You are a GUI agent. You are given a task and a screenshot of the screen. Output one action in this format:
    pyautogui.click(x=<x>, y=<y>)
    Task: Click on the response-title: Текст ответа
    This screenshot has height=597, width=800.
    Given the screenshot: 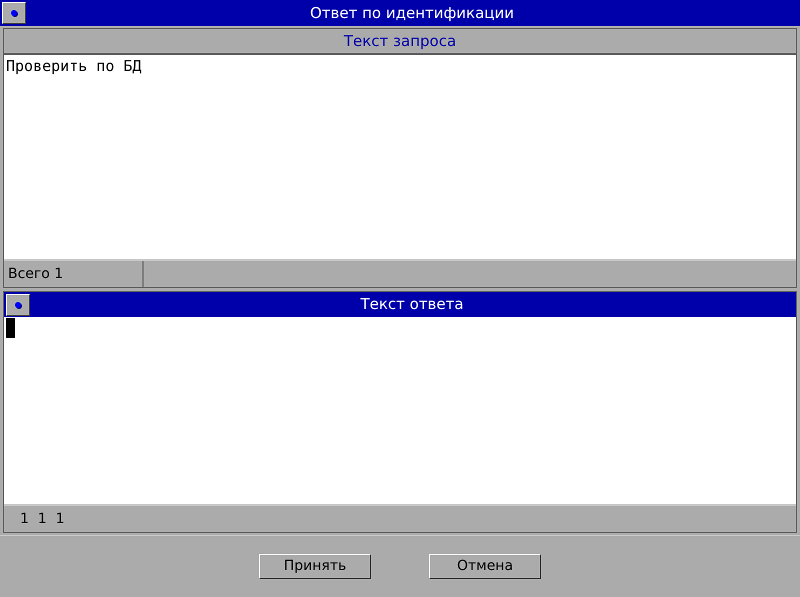 What is the action you would take?
    pyautogui.click(x=412, y=305)
    